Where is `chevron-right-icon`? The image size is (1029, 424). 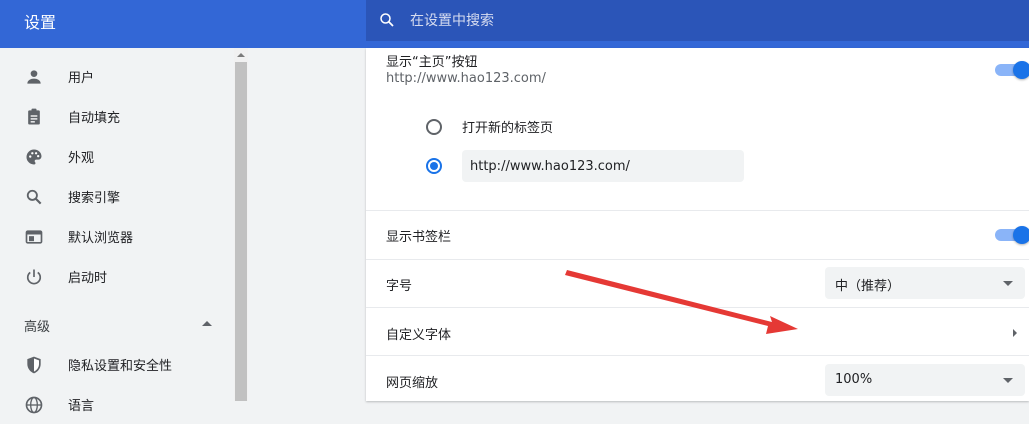
chevron-right-icon is located at coordinates (1015, 333).